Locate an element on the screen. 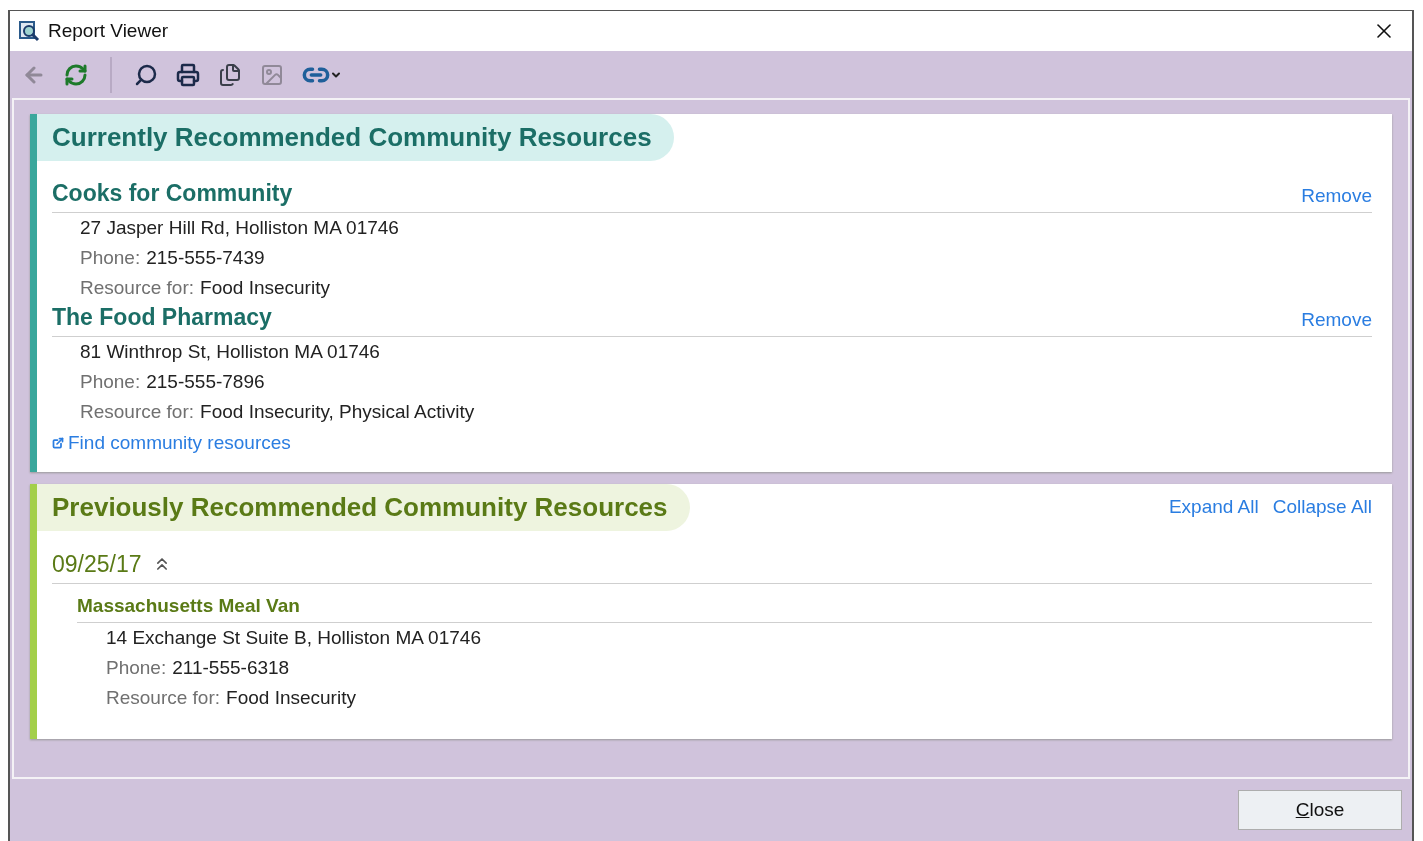 The height and width of the screenshot is (841, 1423). resource-for-value: Food Insecurity, Physical Activity is located at coordinates (337, 412).